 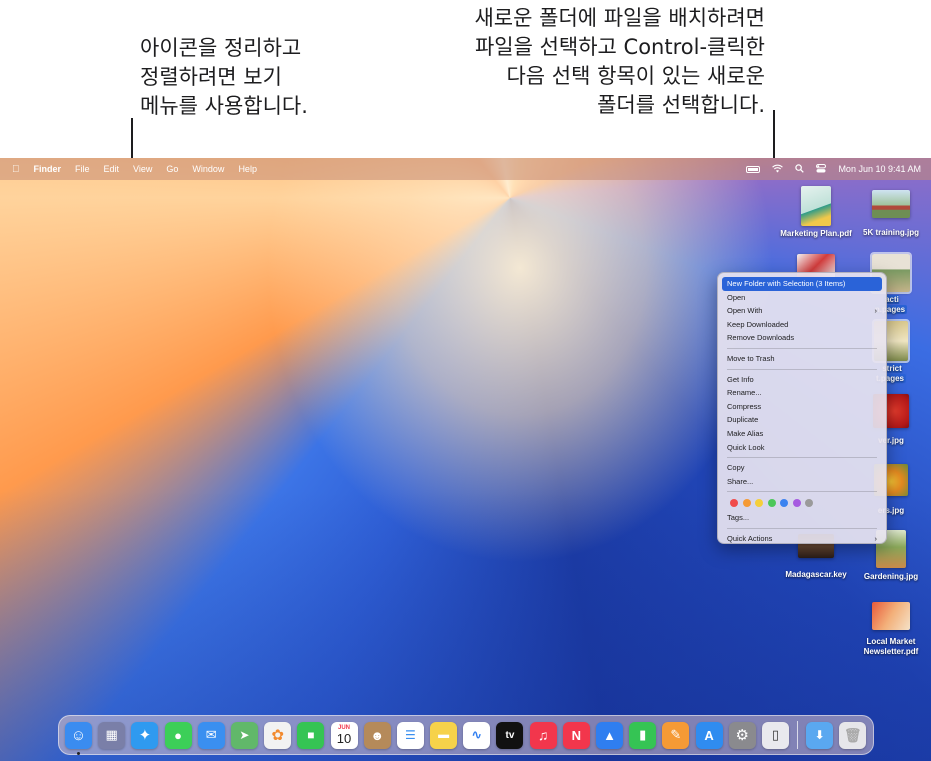 What do you see at coordinates (211, 77) in the screenshot?
I see `callout-line: 정렬하려면 보기` at bounding box center [211, 77].